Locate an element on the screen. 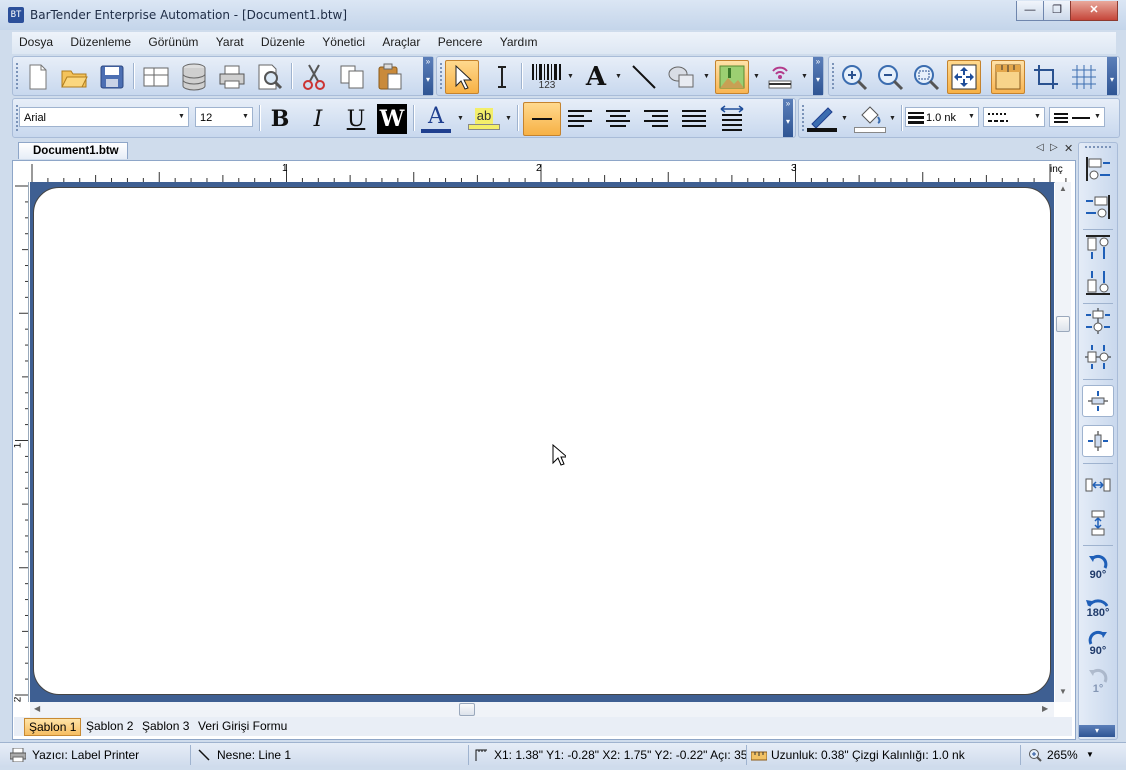  text-tool-icon: A is located at coordinates (596, 77).